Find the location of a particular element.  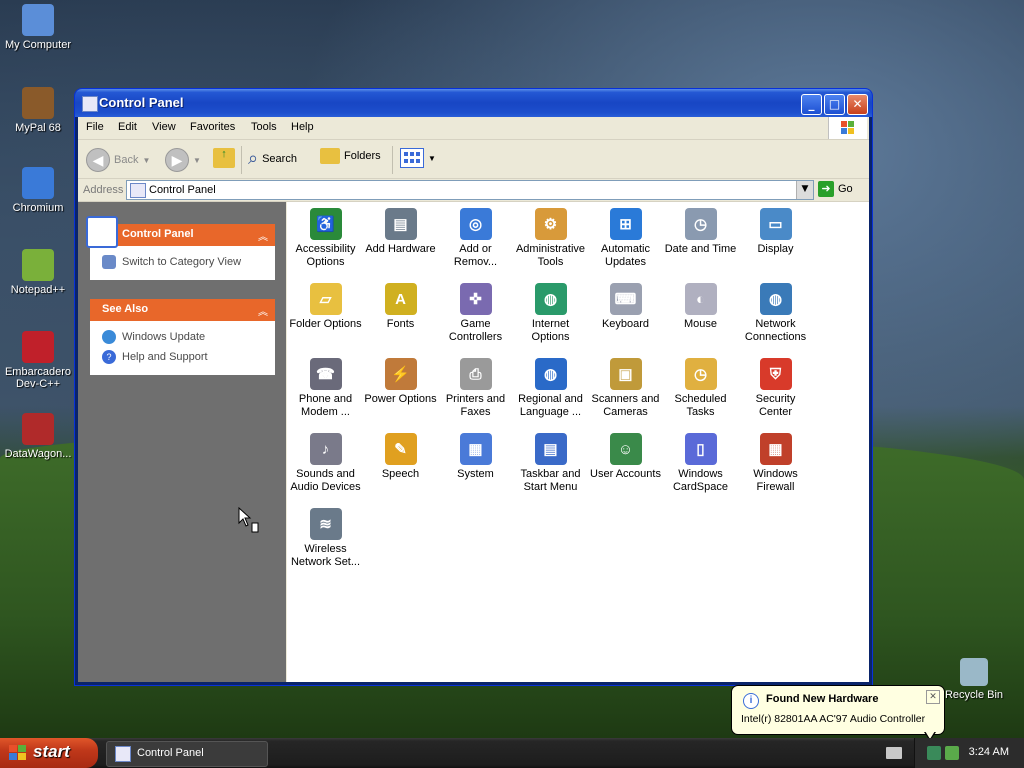

desktop-icon: Notepad++ is located at coordinates (38, 272).